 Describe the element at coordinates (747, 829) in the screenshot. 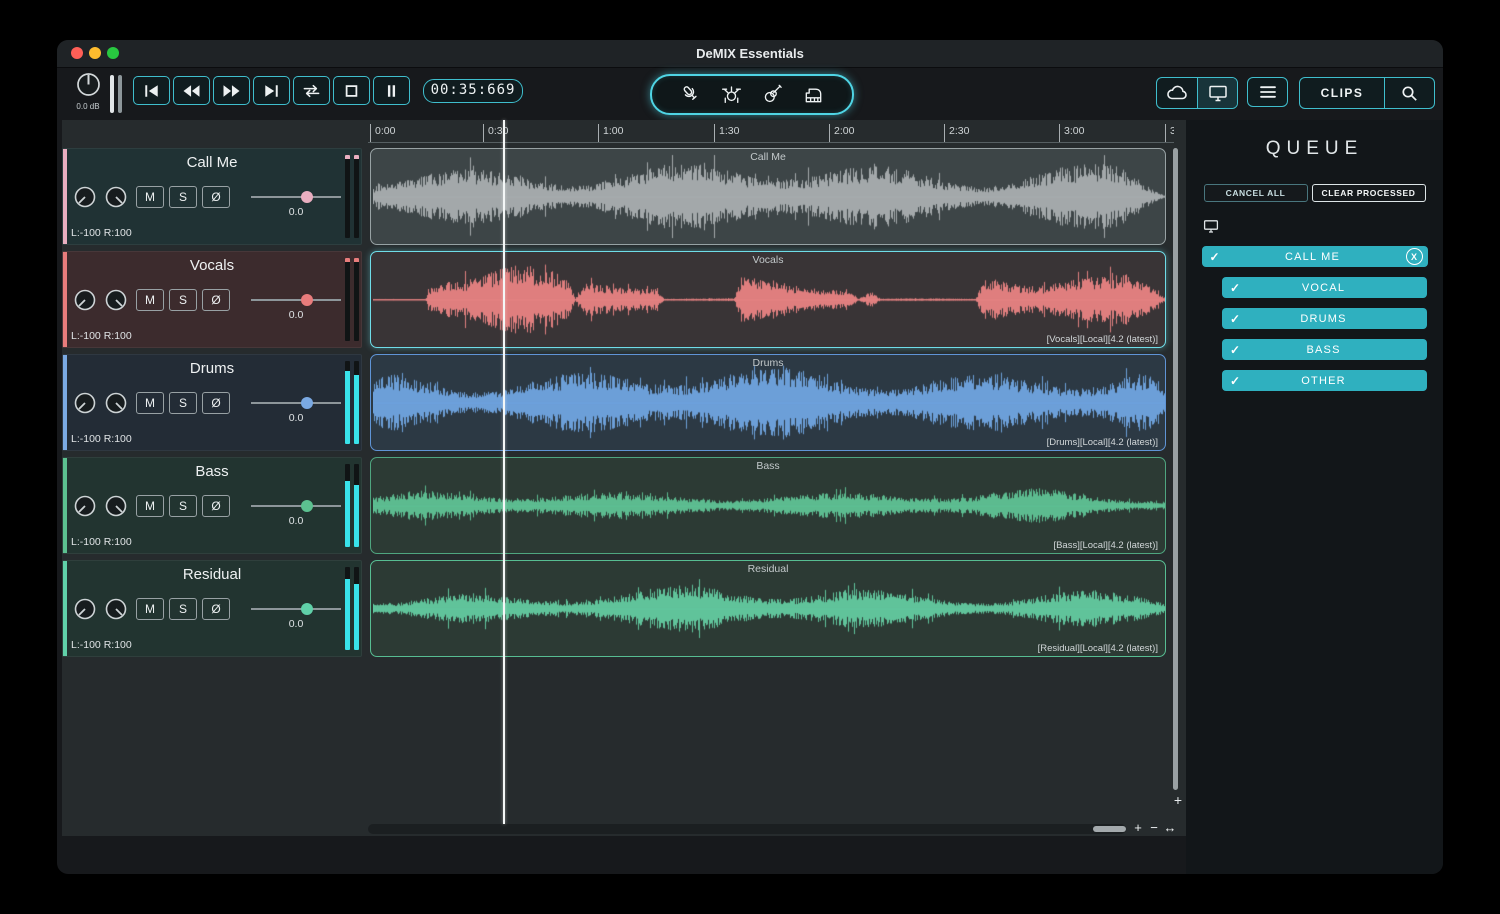

I see `horizontal-scrollbar` at that location.